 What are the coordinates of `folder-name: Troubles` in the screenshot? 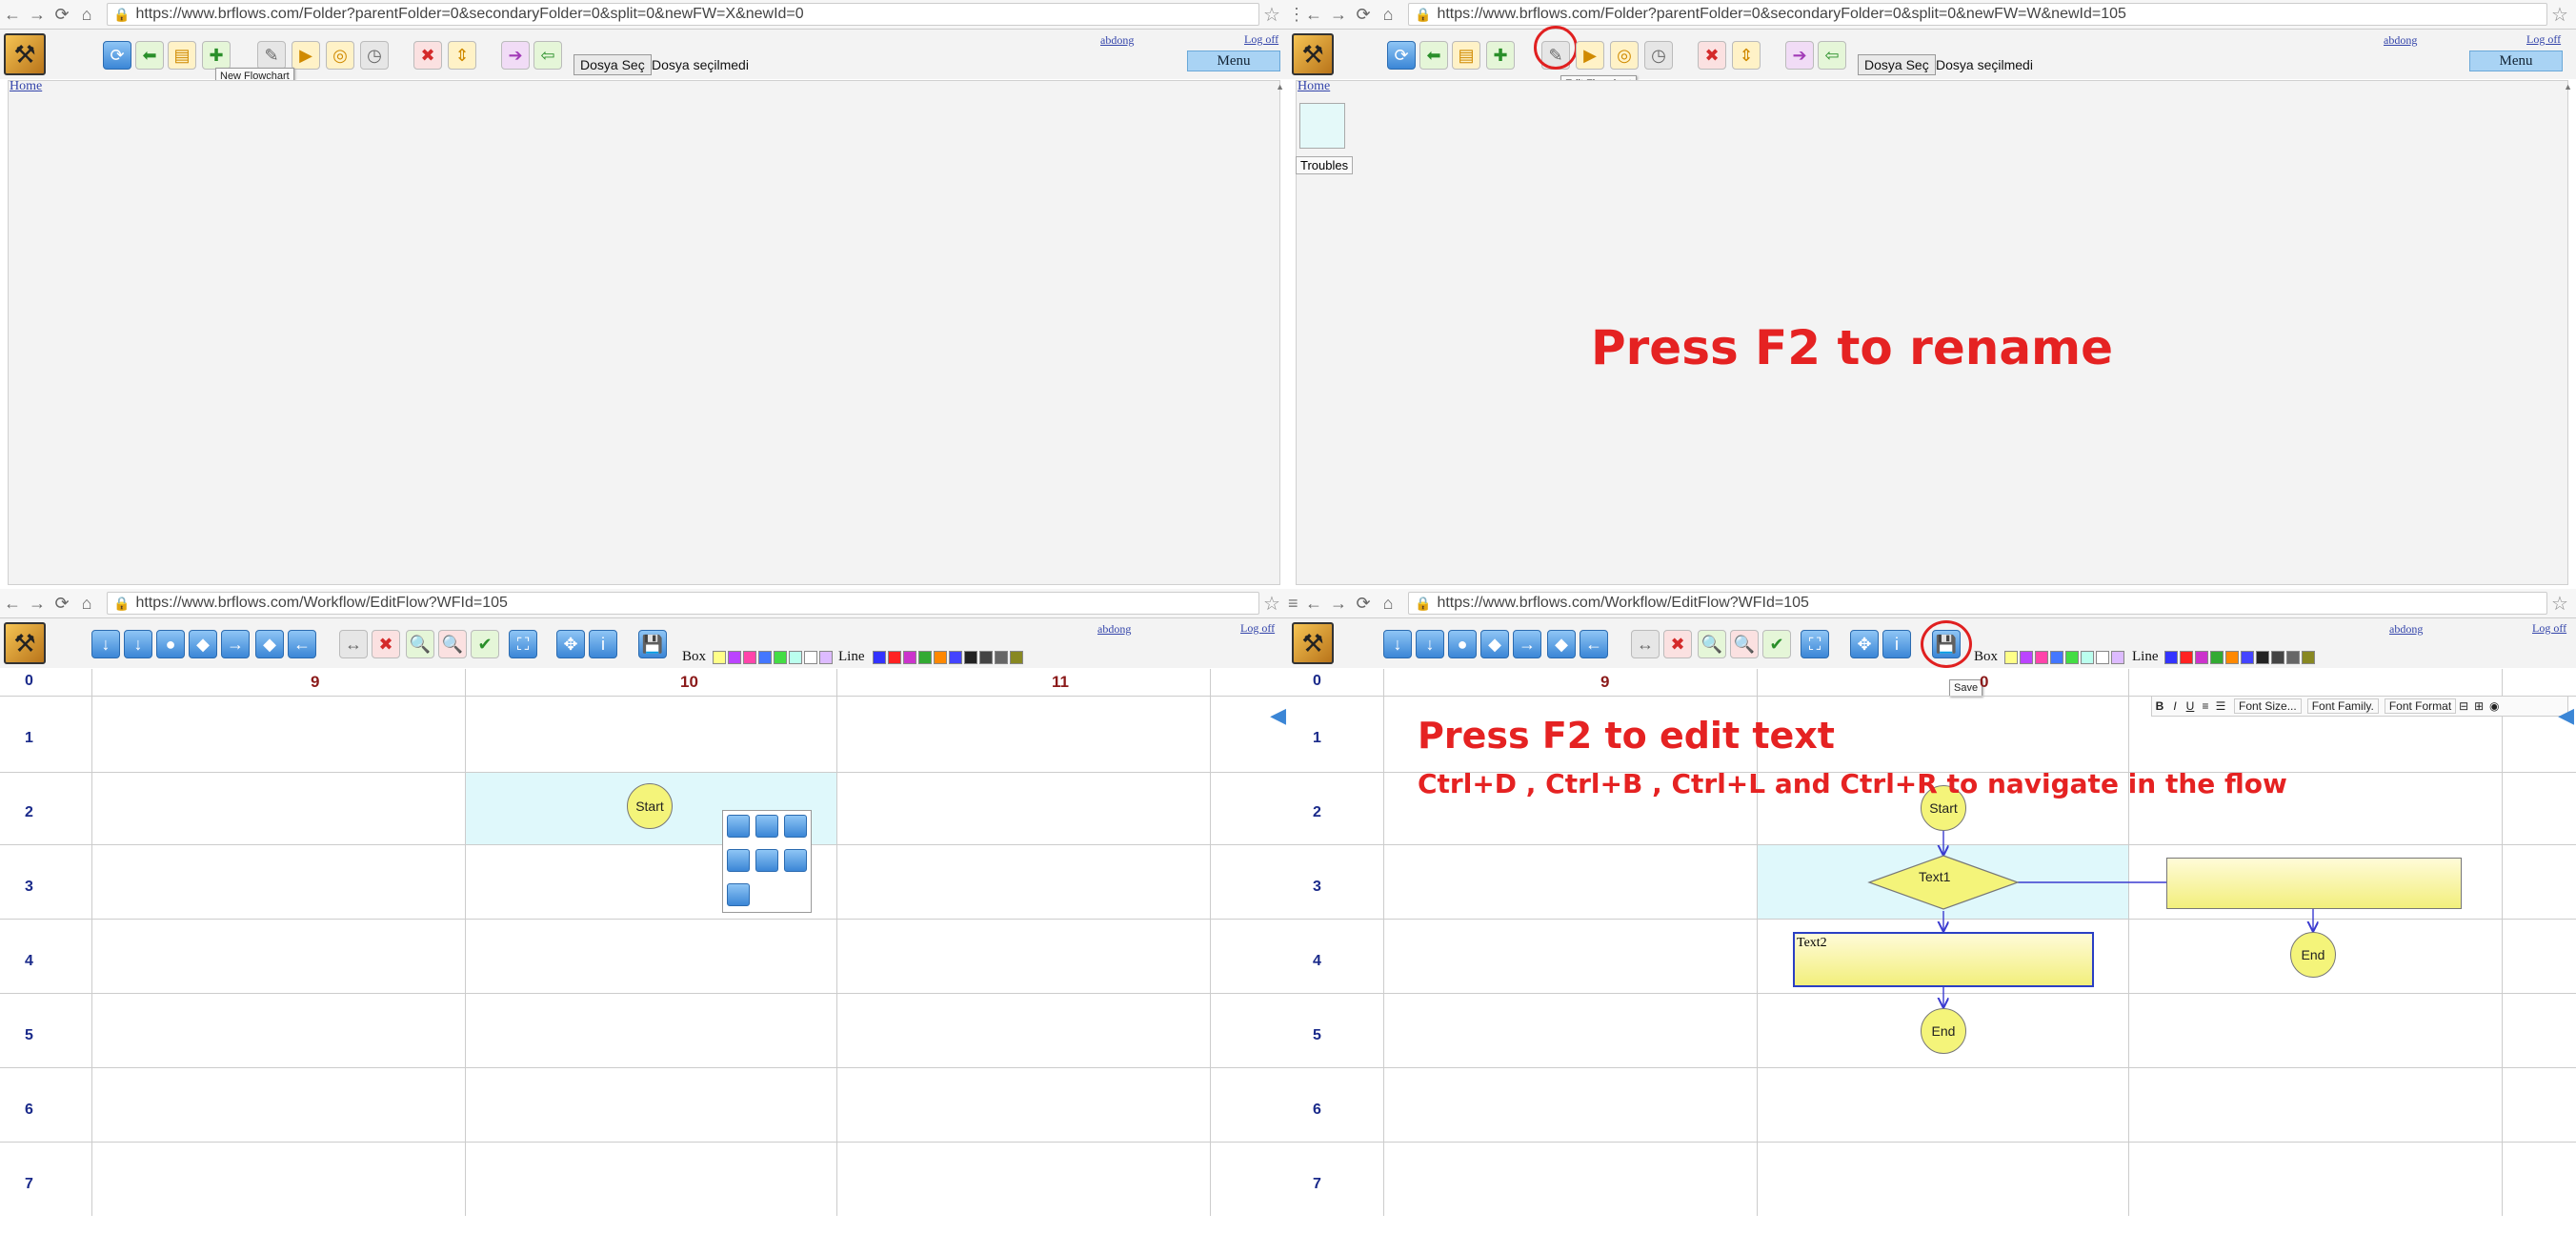 It's located at (1325, 165).